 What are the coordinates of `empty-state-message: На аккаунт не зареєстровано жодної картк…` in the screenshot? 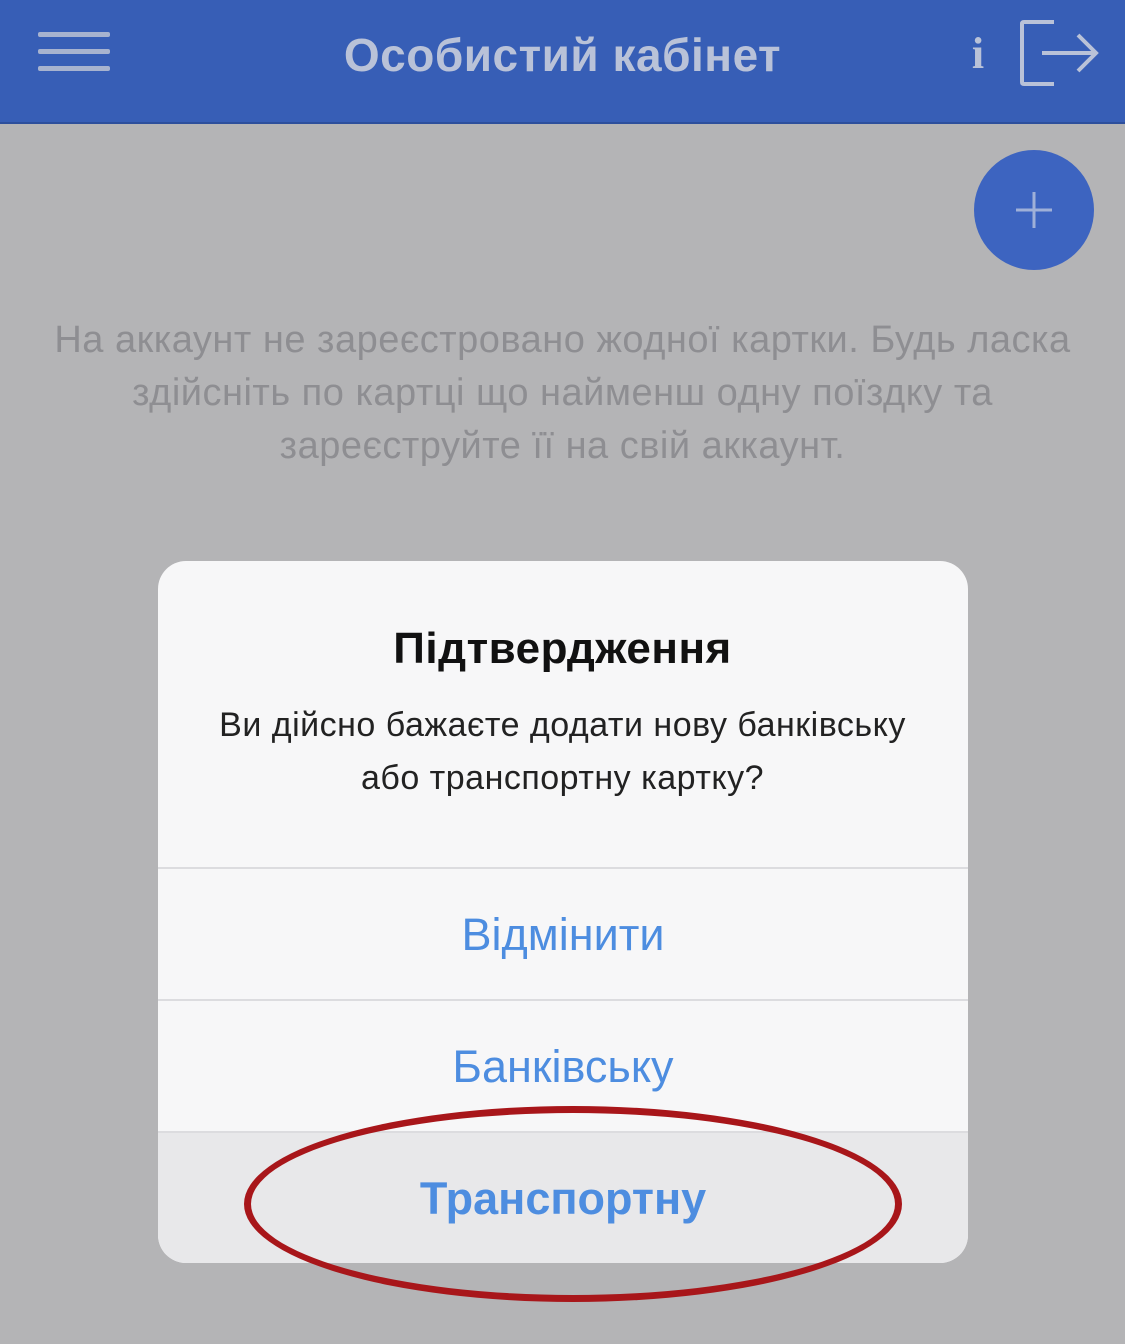 It's located at (562, 393).